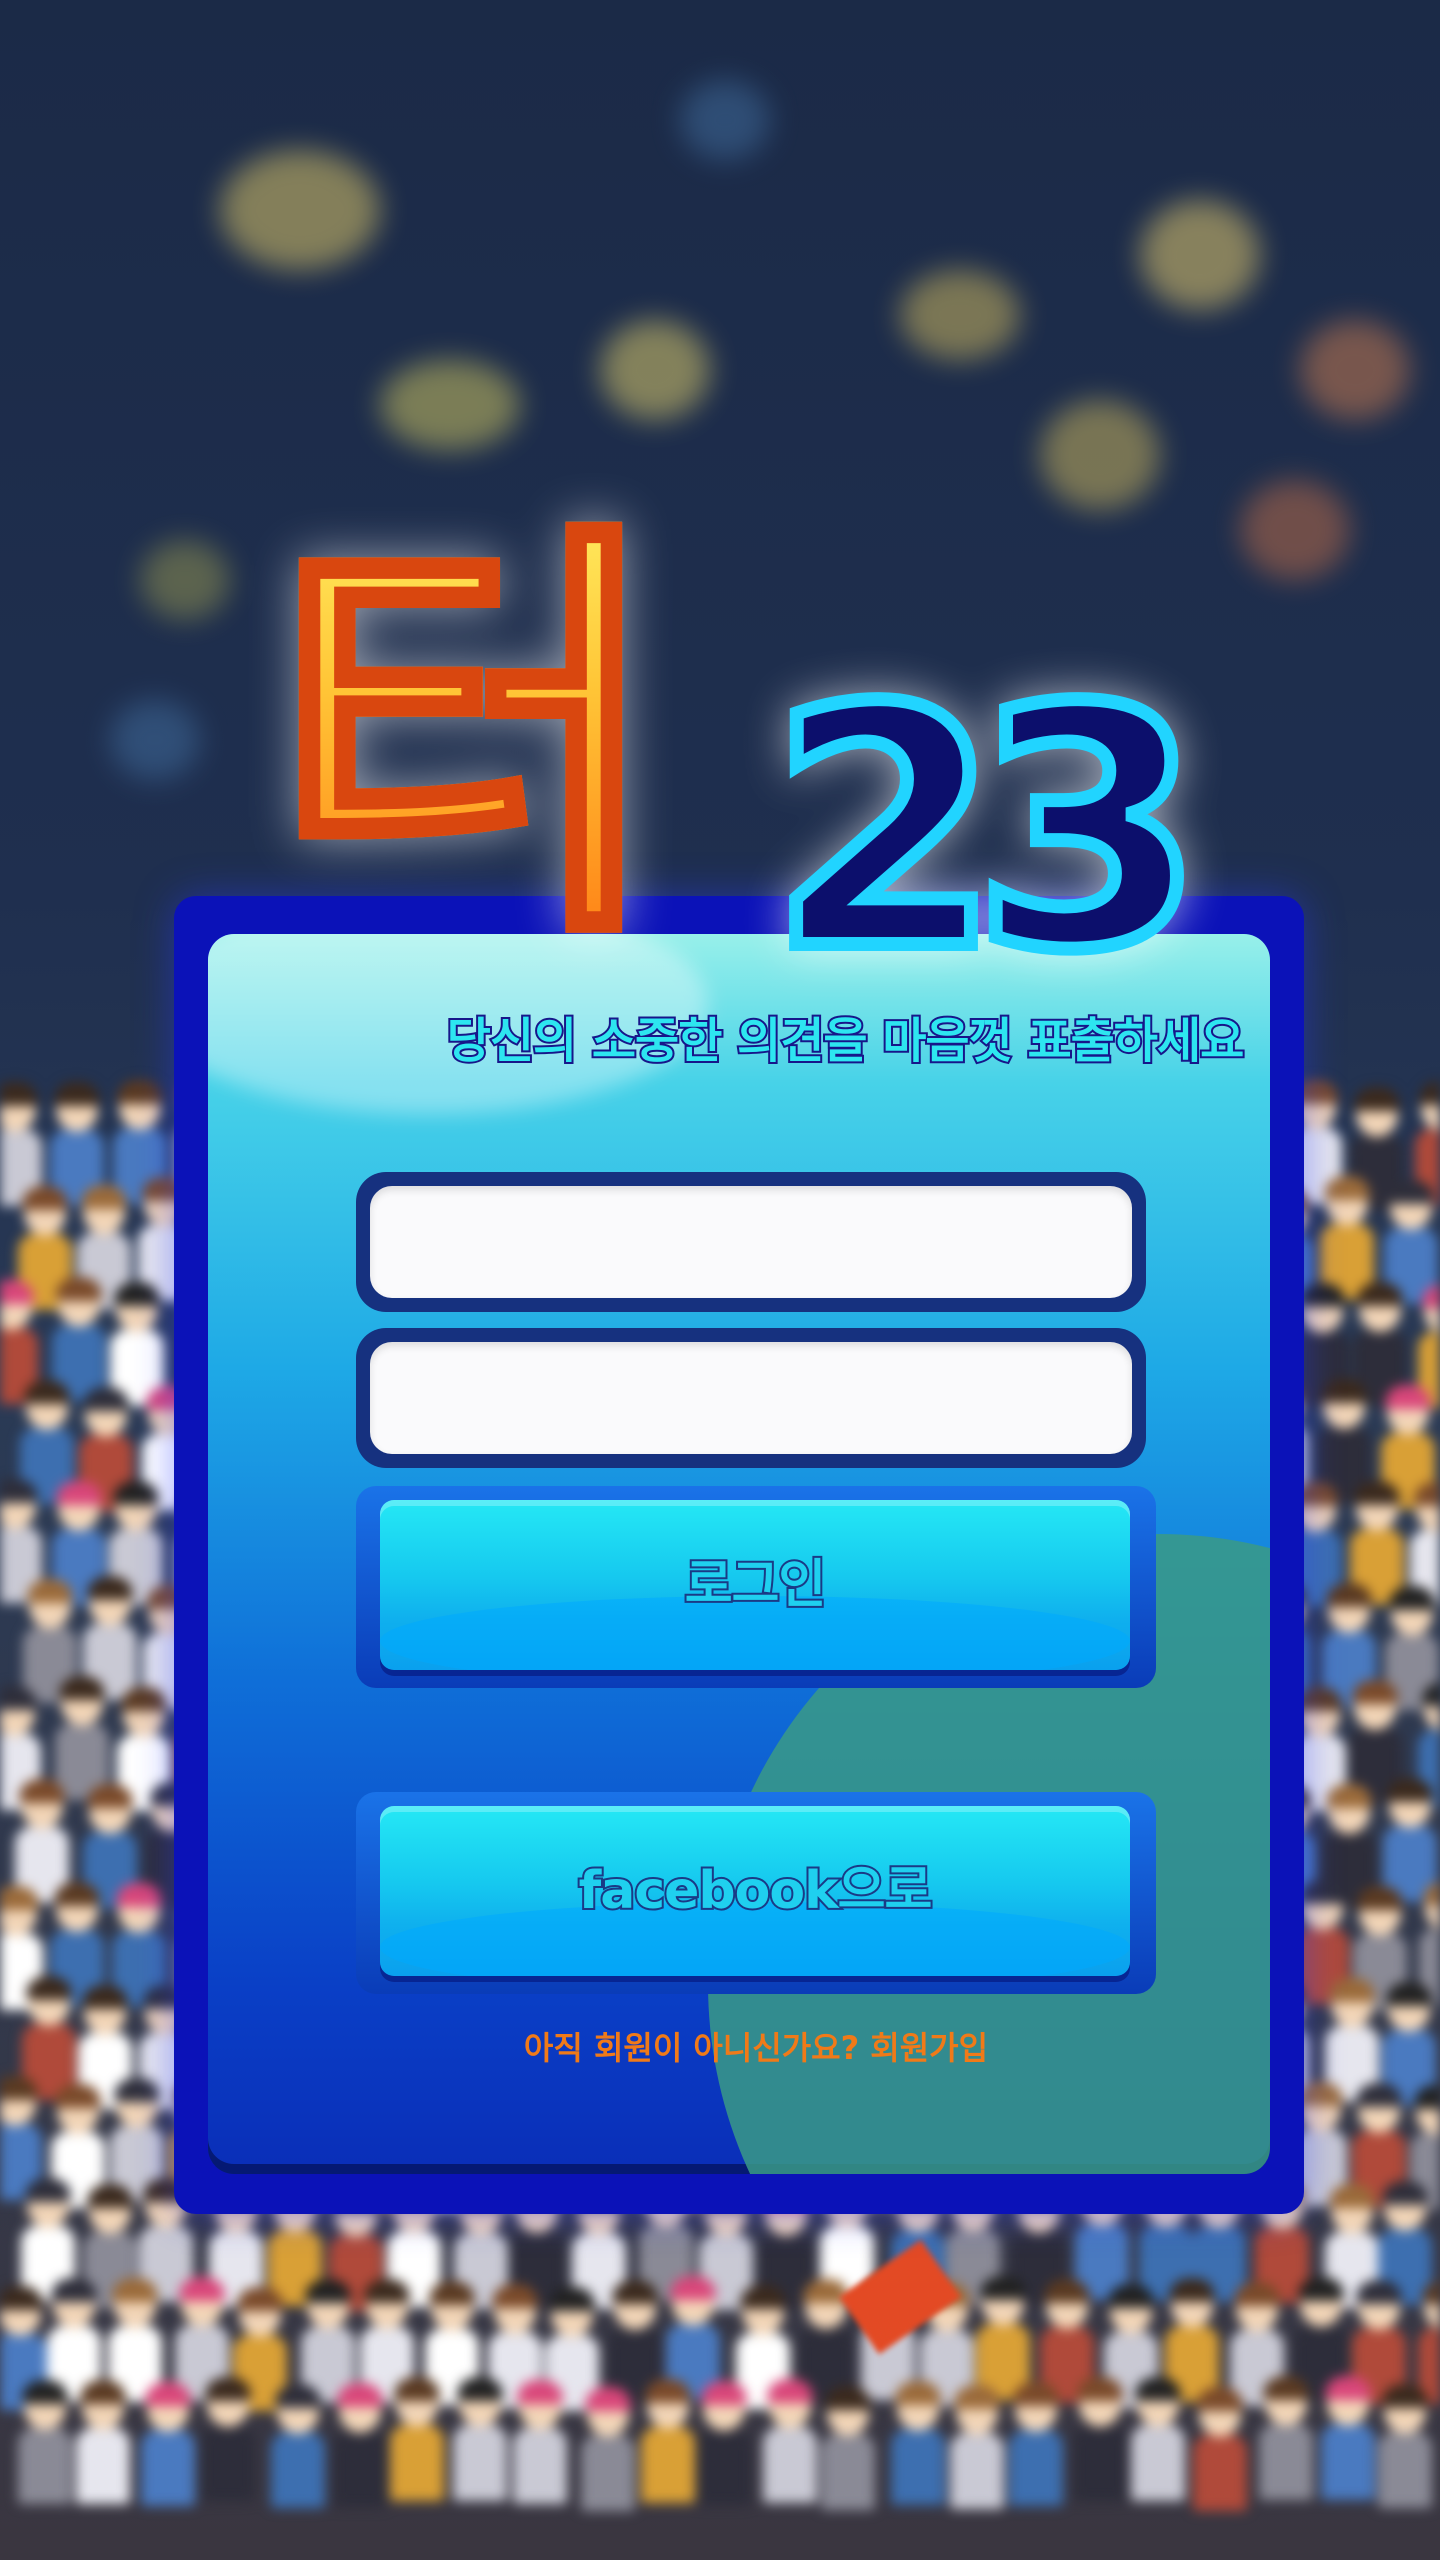 The image size is (1440, 2560). I want to click on login-button: 로그인, so click(756, 1587).